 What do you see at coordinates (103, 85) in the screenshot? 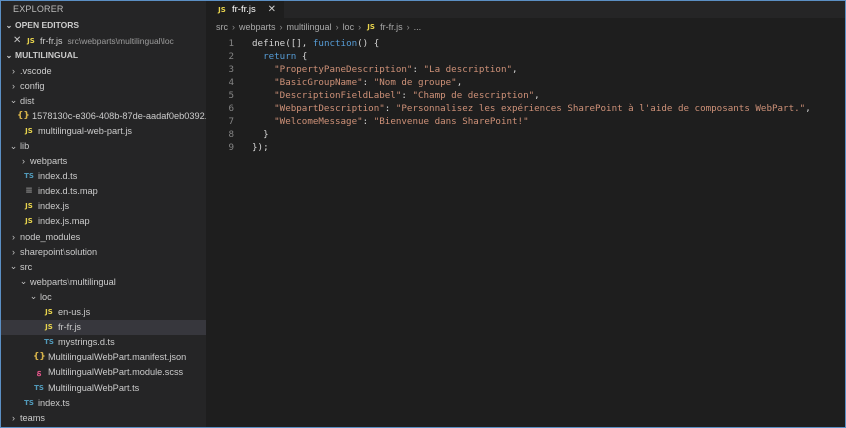
I see `tree-folder: › config` at bounding box center [103, 85].